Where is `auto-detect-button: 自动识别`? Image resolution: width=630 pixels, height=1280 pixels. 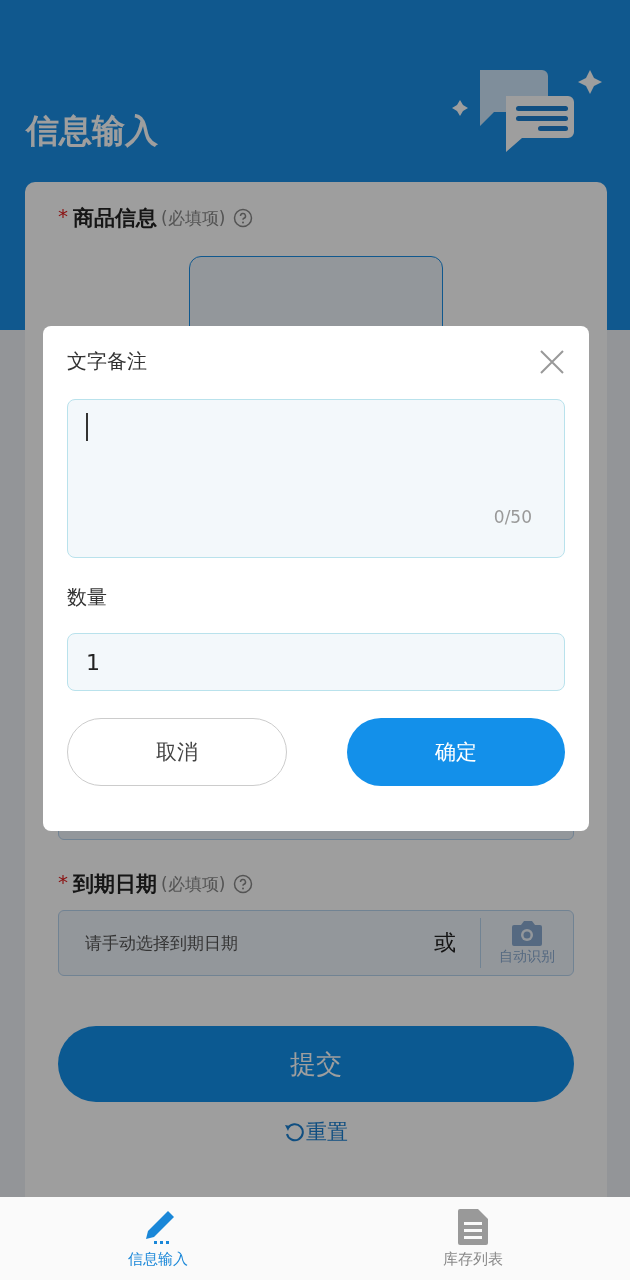 auto-detect-button: 自动识别 is located at coordinates (527, 943).